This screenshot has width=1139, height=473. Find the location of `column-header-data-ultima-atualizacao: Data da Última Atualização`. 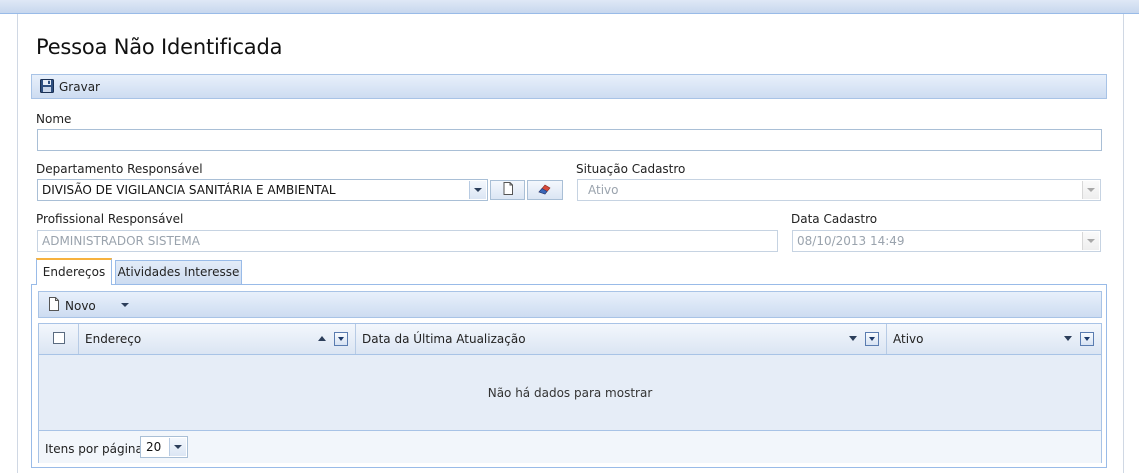

column-header-data-ultima-atualizacao: Data da Última Atualização is located at coordinates (621, 339).